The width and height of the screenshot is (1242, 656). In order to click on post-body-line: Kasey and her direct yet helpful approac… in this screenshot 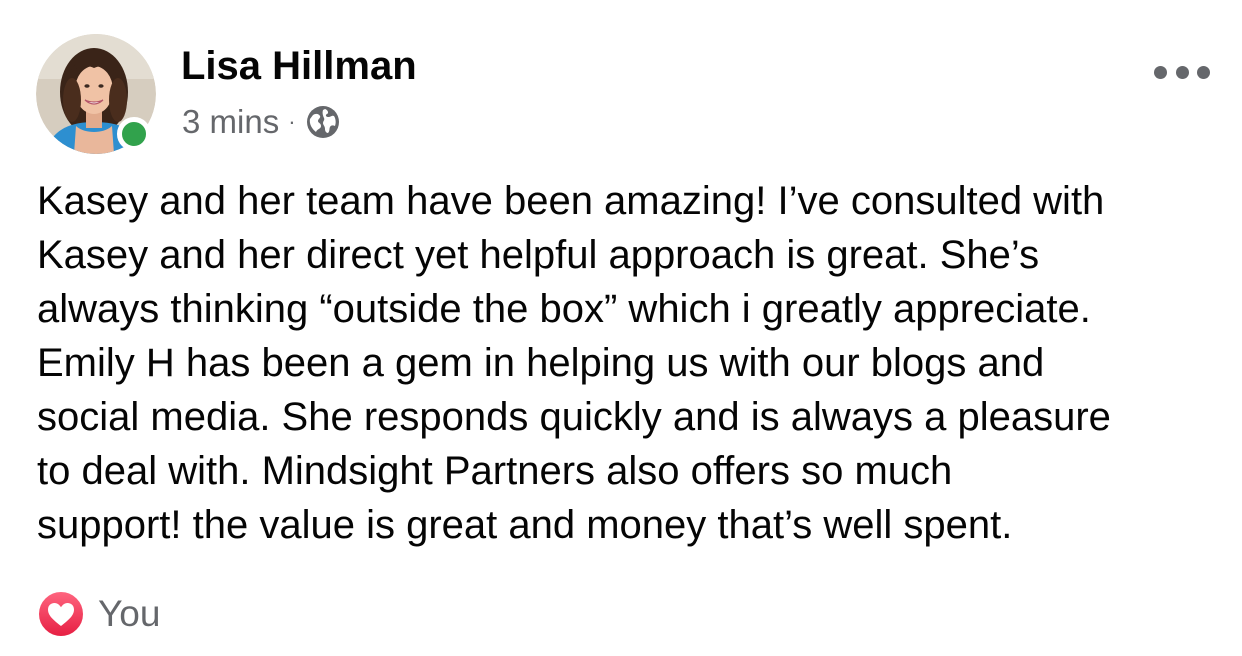, I will do `click(538, 255)`.